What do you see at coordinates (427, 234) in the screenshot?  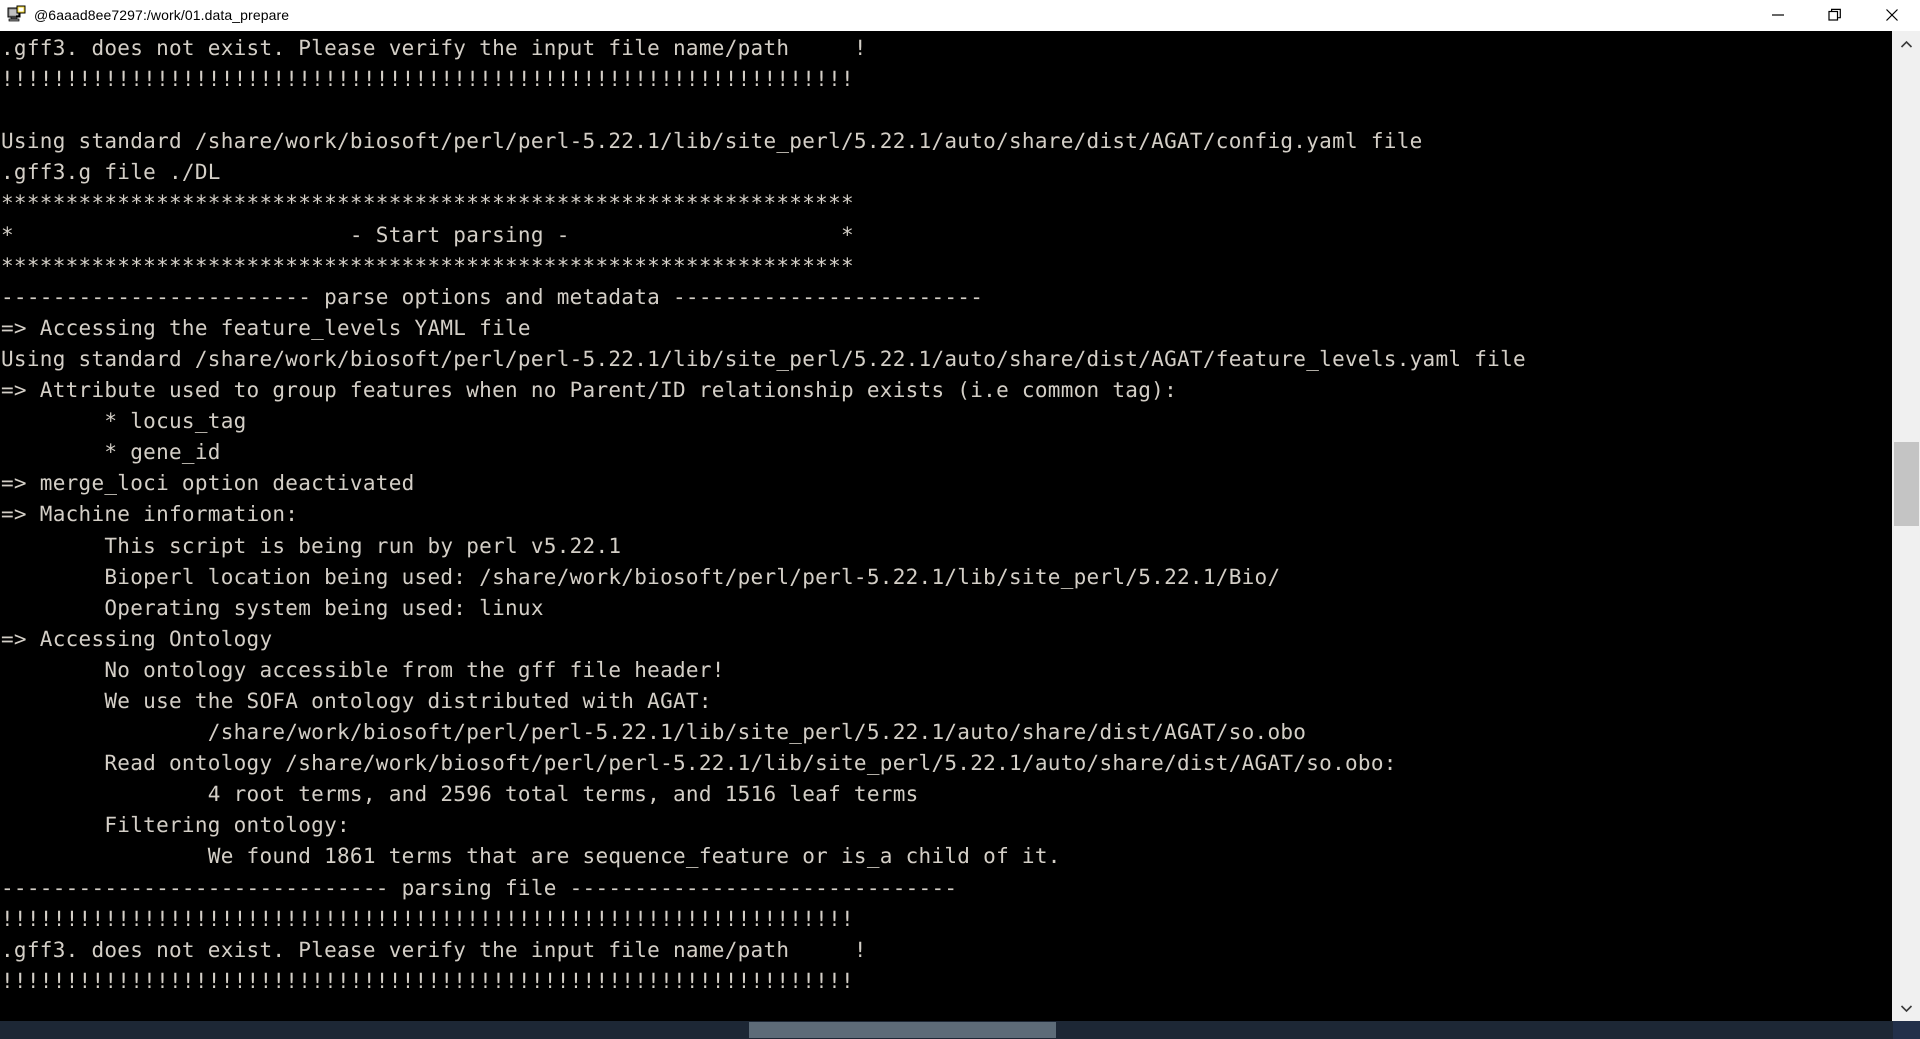 I see `terminal-line: * - Start parsing - *` at bounding box center [427, 234].